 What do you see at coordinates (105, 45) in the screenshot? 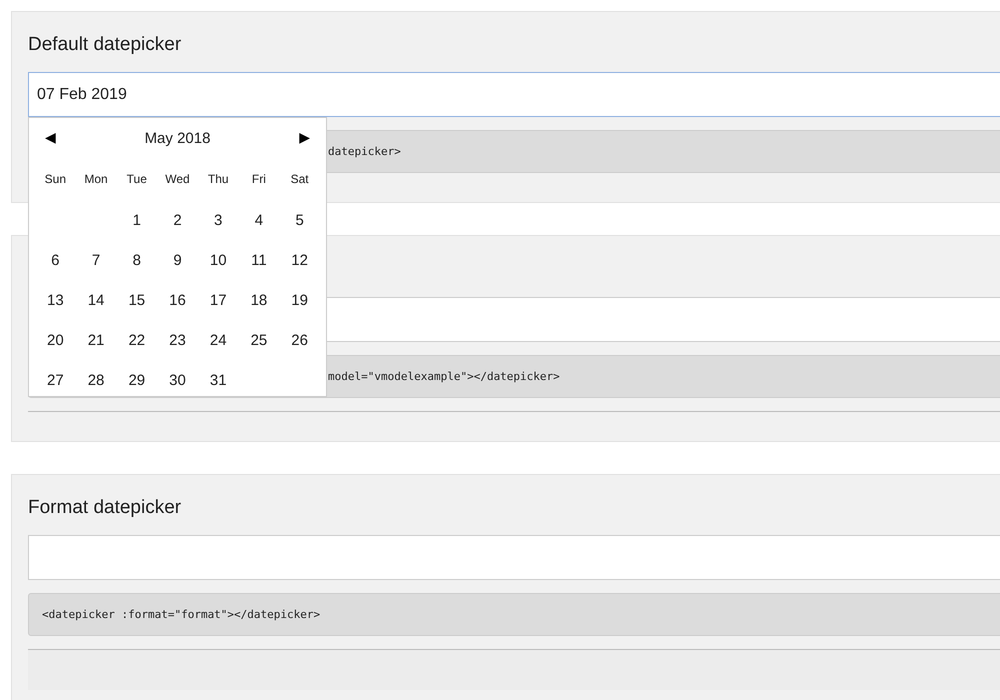
I see `section-title: Default datepicker` at bounding box center [105, 45].